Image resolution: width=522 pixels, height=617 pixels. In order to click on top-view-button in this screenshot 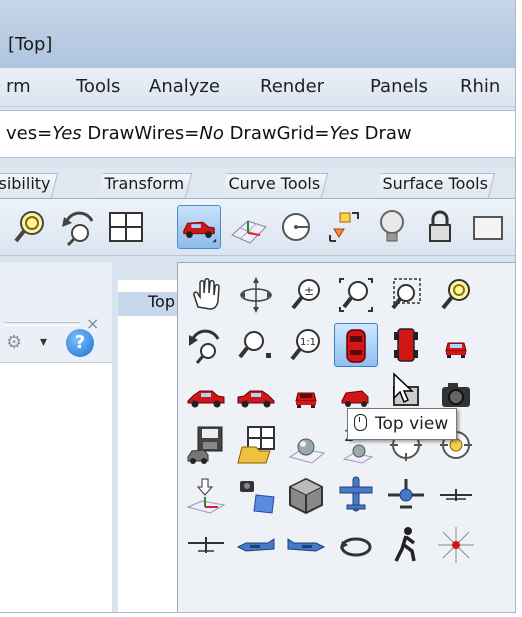, I will do `click(356, 345)`.